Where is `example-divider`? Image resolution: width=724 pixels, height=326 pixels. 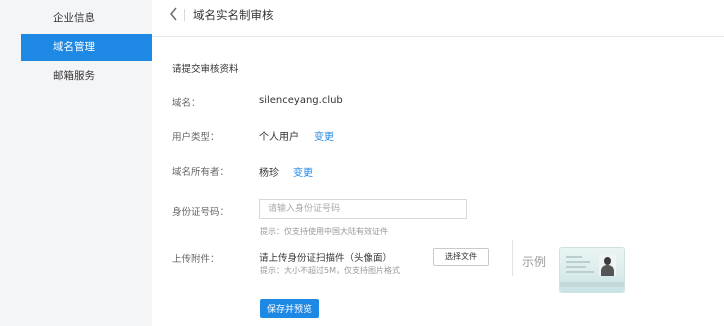 example-divider is located at coordinates (512, 258).